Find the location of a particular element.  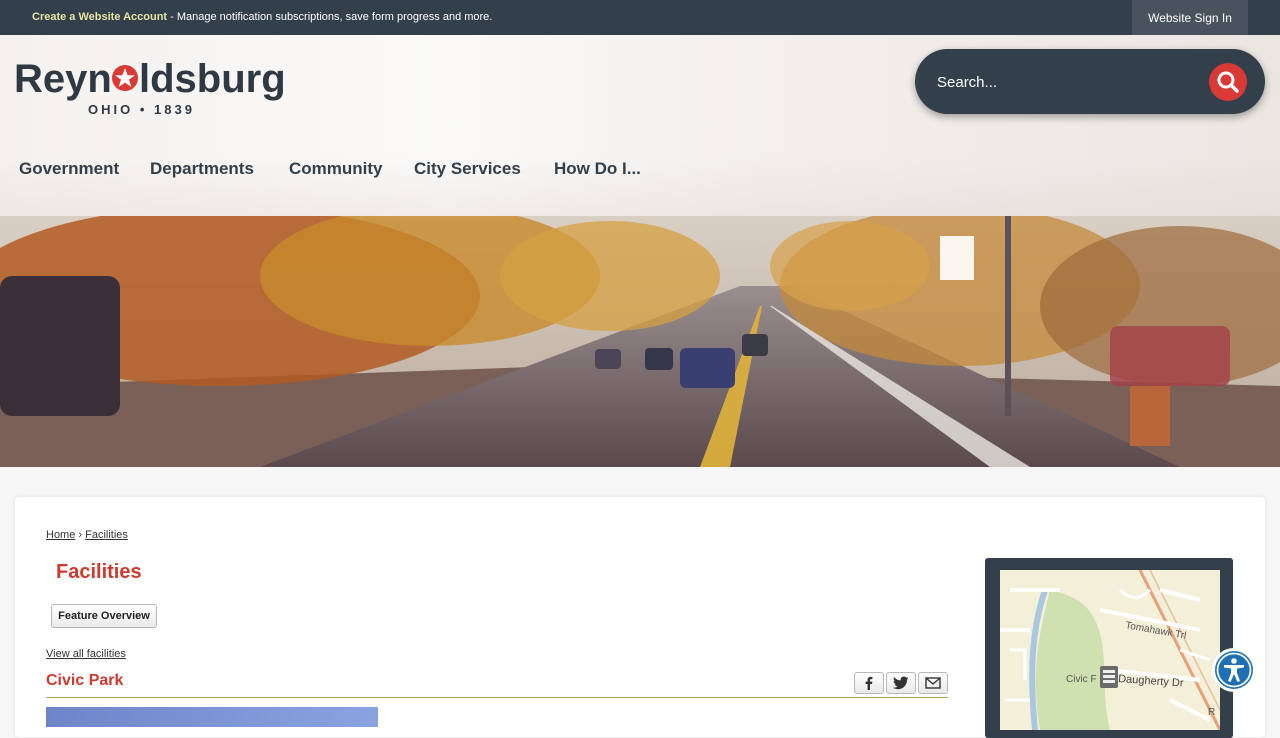

search-icon is located at coordinates (1228, 82).